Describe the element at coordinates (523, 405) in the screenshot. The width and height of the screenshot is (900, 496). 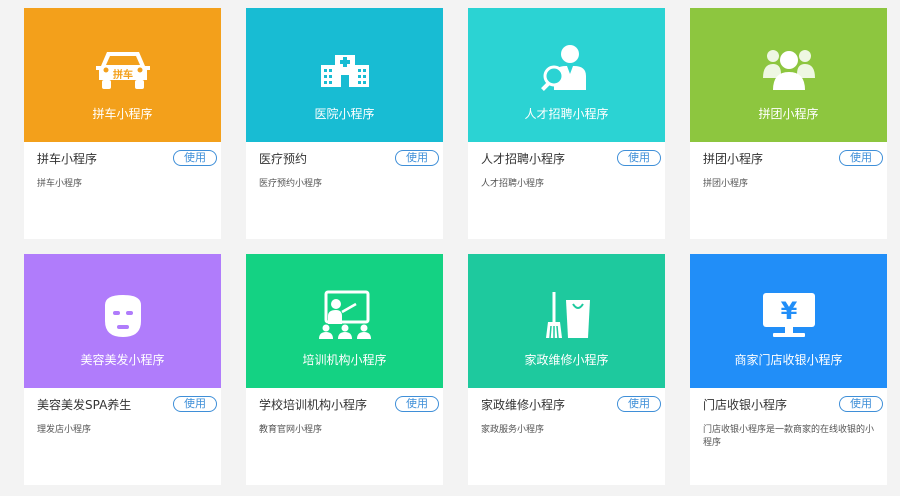
I see `card-title: 家政维修小程序` at that location.